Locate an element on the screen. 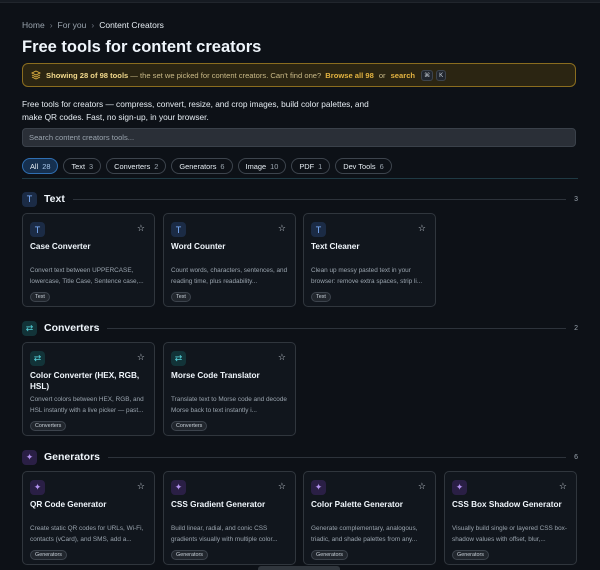  section-generators-header: ✦ Generators 6 is located at coordinates (300, 457).